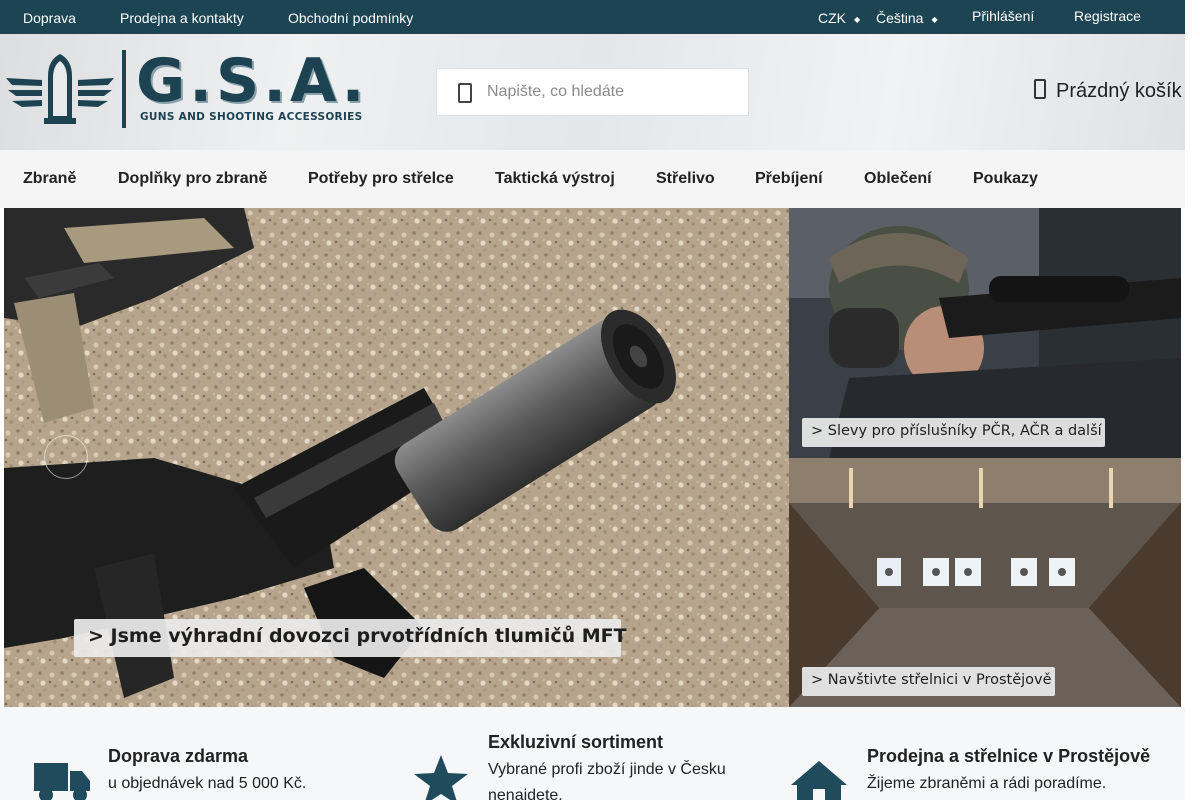  What do you see at coordinates (953, 432) in the screenshot?
I see `promo-discounts-caption: > Slevy pro příslušníky PČR, AČR a další` at bounding box center [953, 432].